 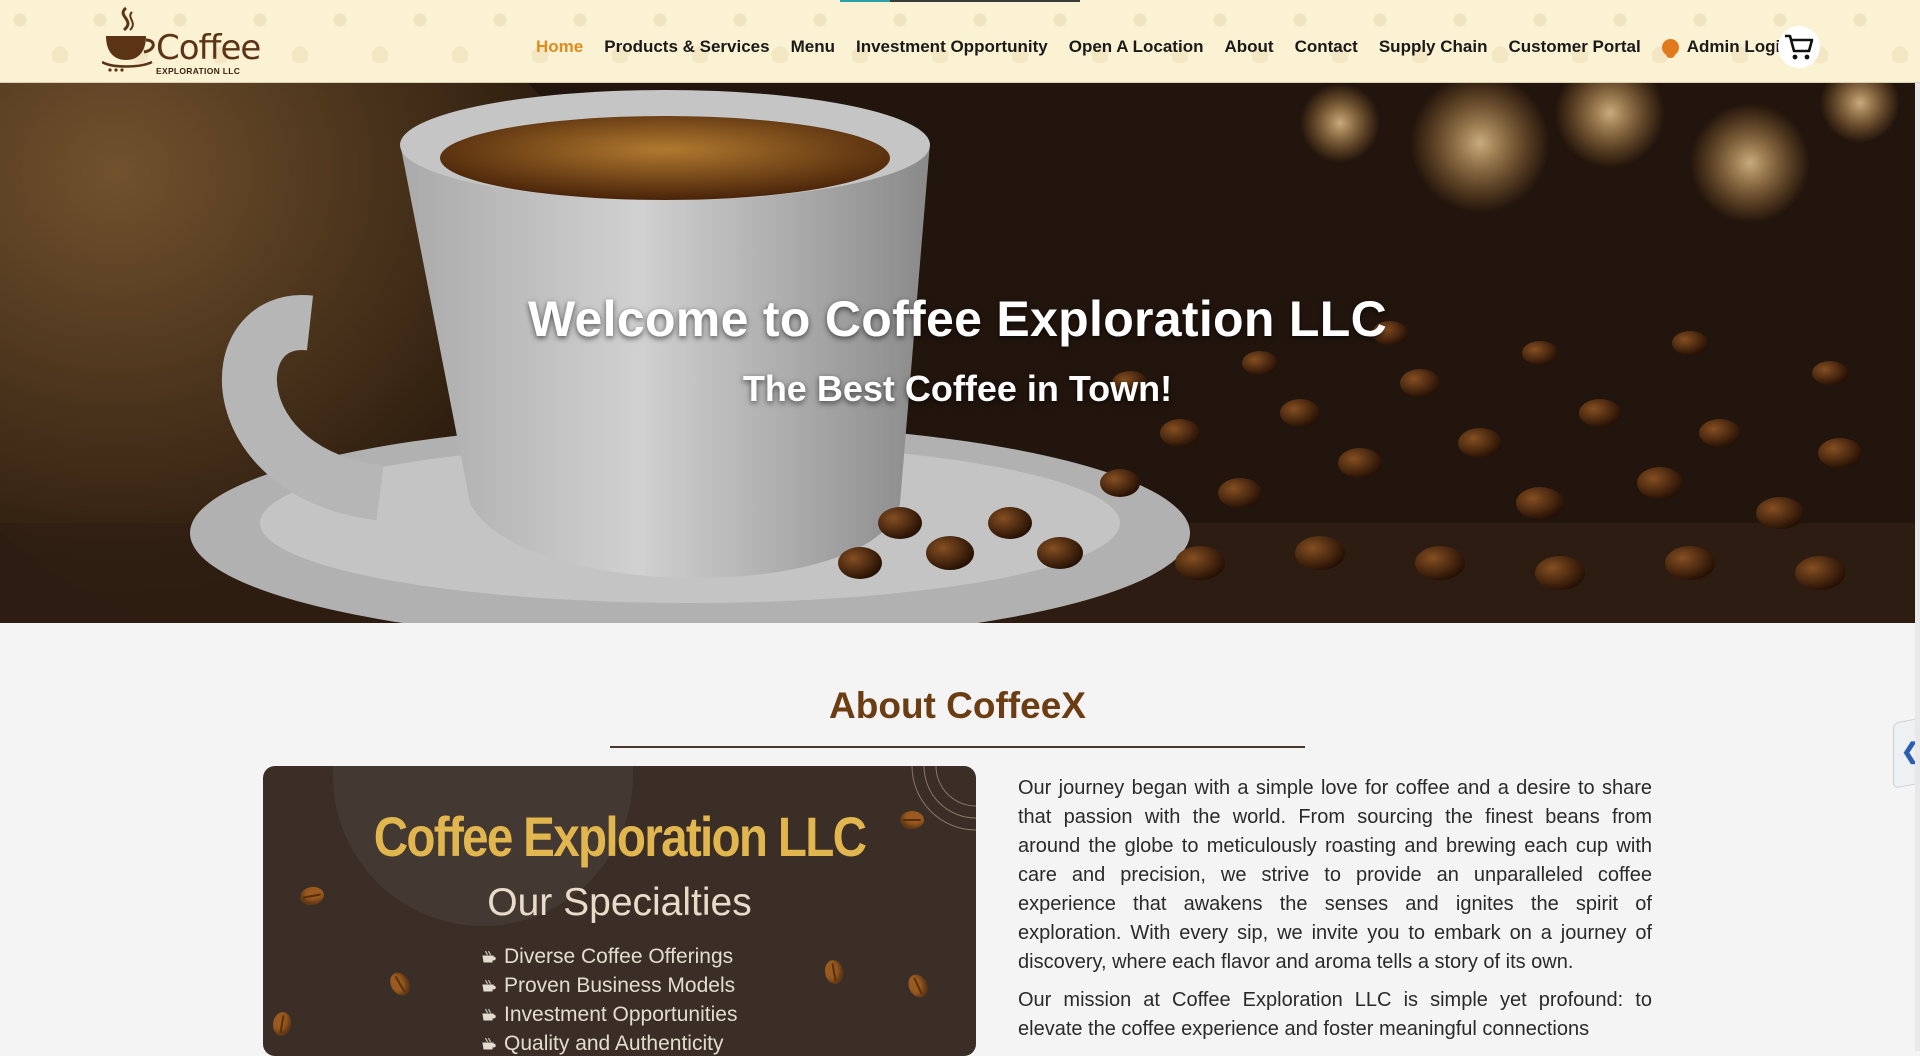 What do you see at coordinates (1670, 48) in the screenshot?
I see `user-icon` at bounding box center [1670, 48].